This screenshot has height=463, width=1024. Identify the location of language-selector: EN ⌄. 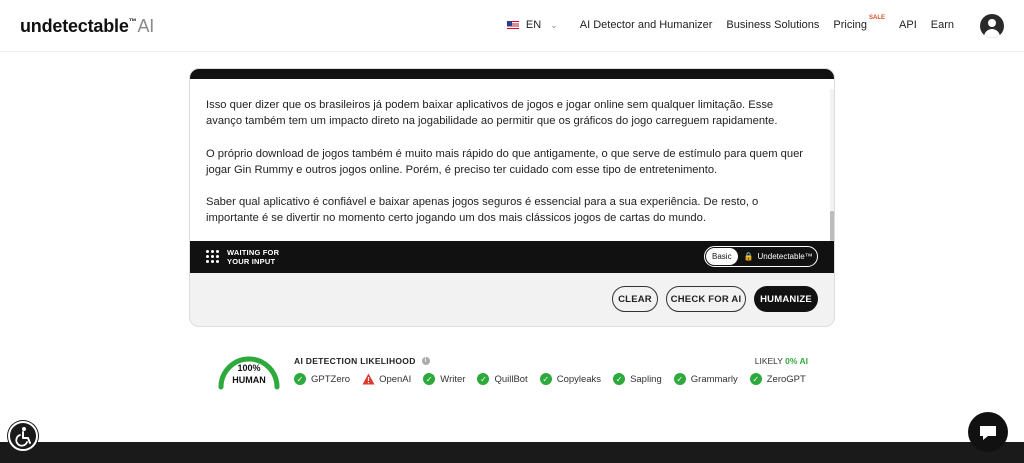
(532, 25).